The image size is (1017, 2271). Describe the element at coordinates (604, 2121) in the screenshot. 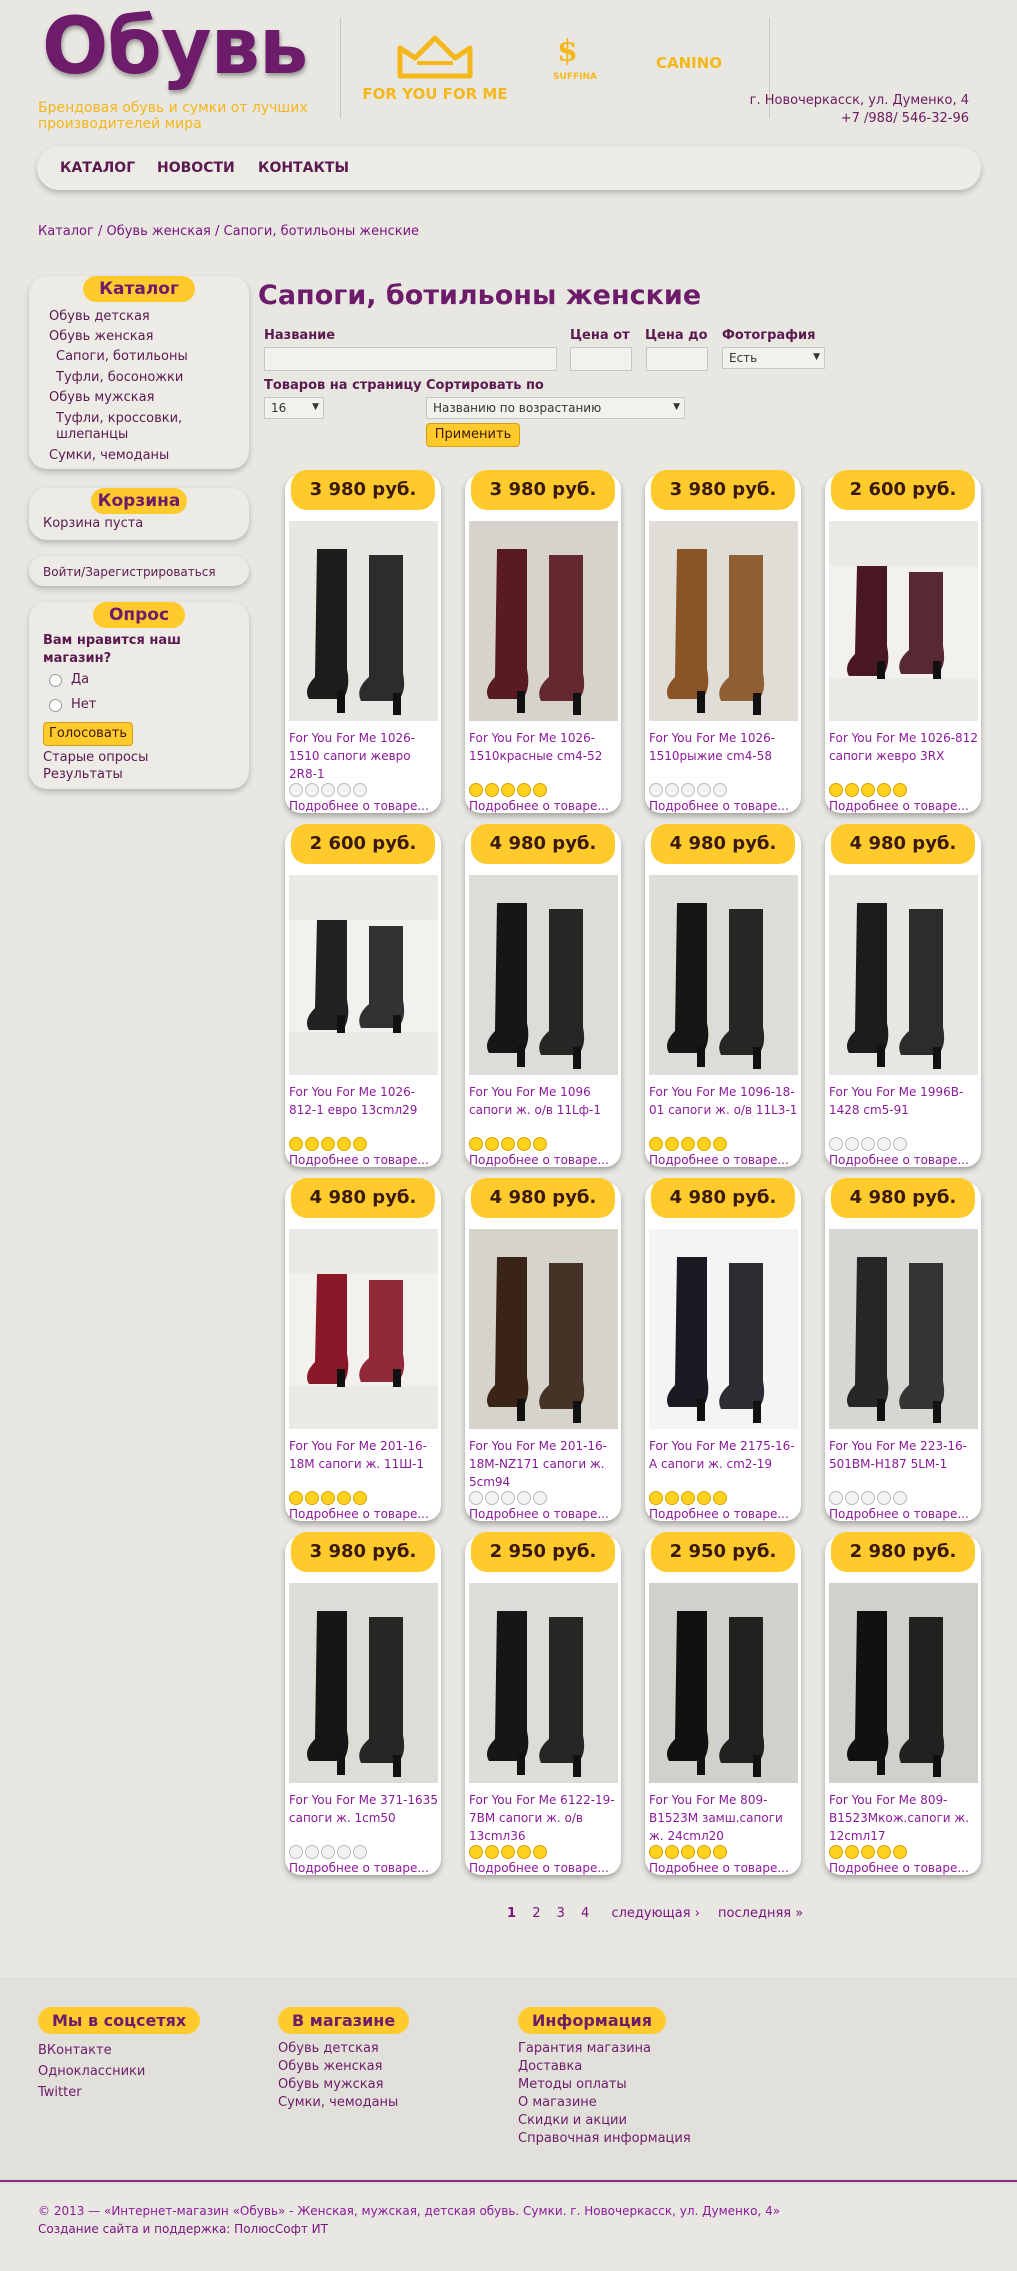

I see `footer-link-discounts: Скидки и акции` at that location.